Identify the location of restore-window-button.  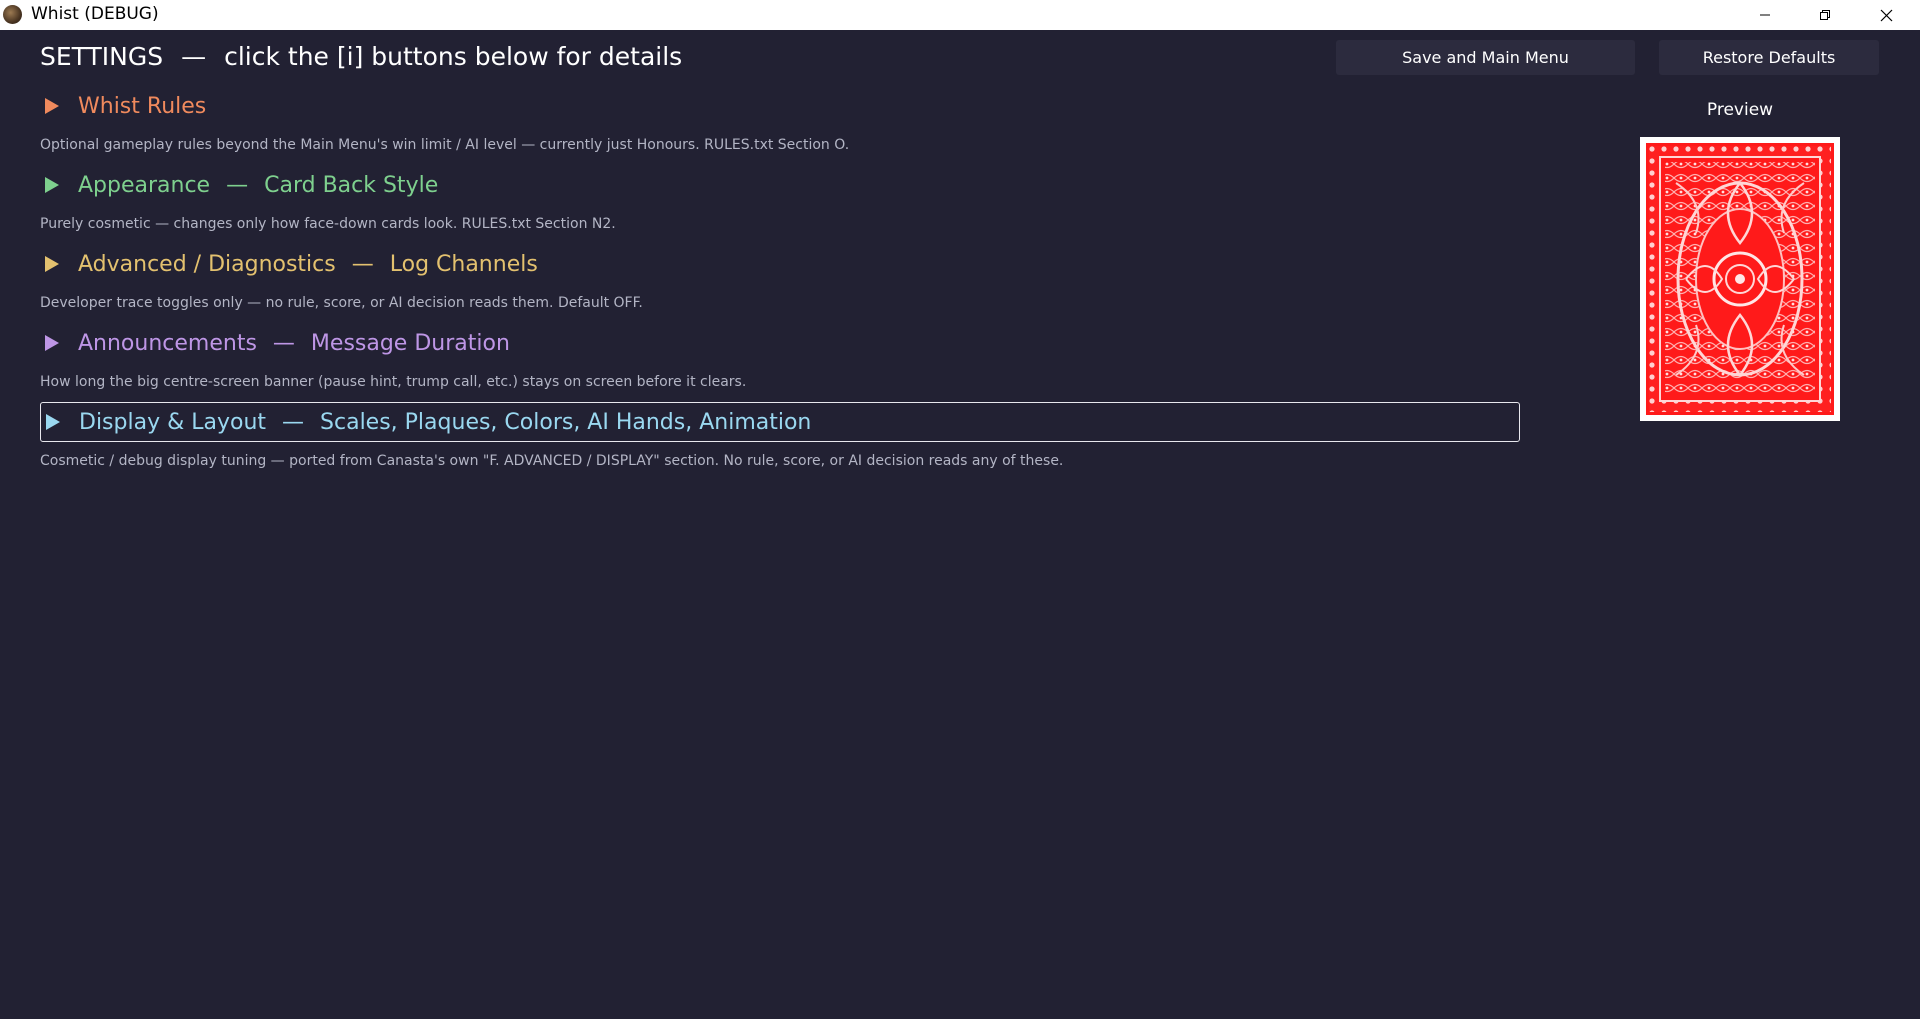
(1825, 15).